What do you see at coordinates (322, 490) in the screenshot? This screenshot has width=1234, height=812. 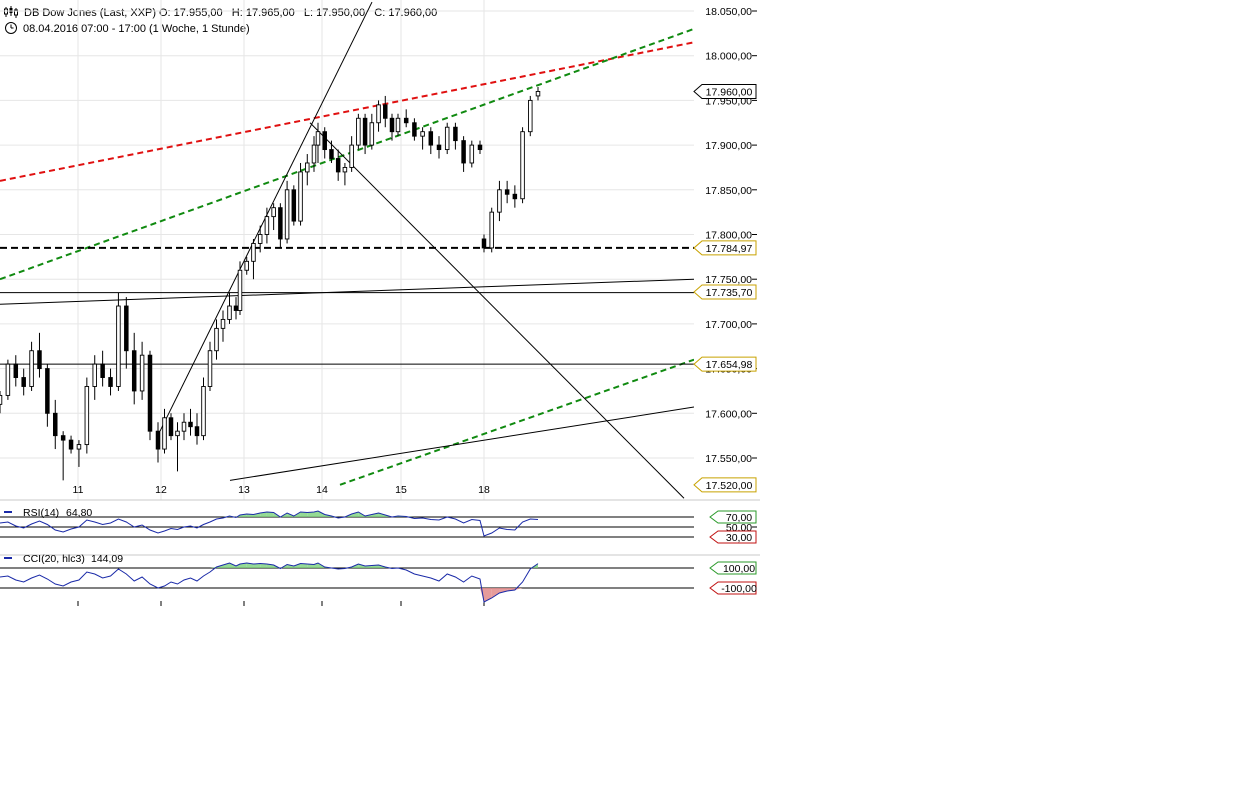 I see `time-tick-label: 14` at bounding box center [322, 490].